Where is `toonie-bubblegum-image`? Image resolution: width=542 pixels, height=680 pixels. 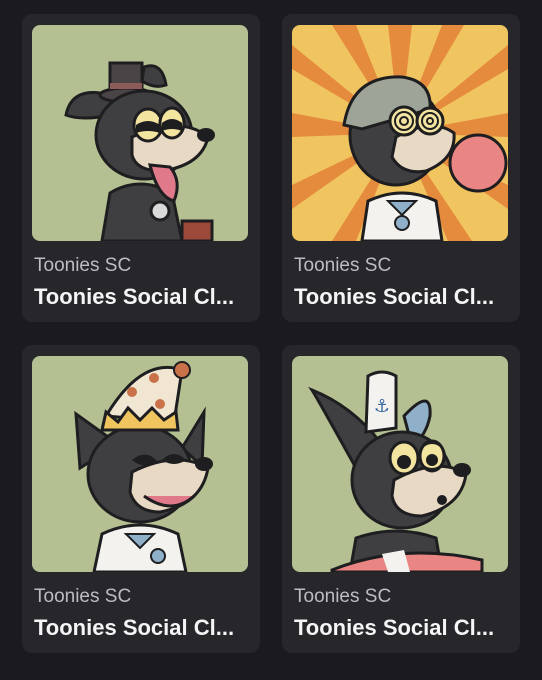
toonie-bubblegum-image is located at coordinates (400, 133).